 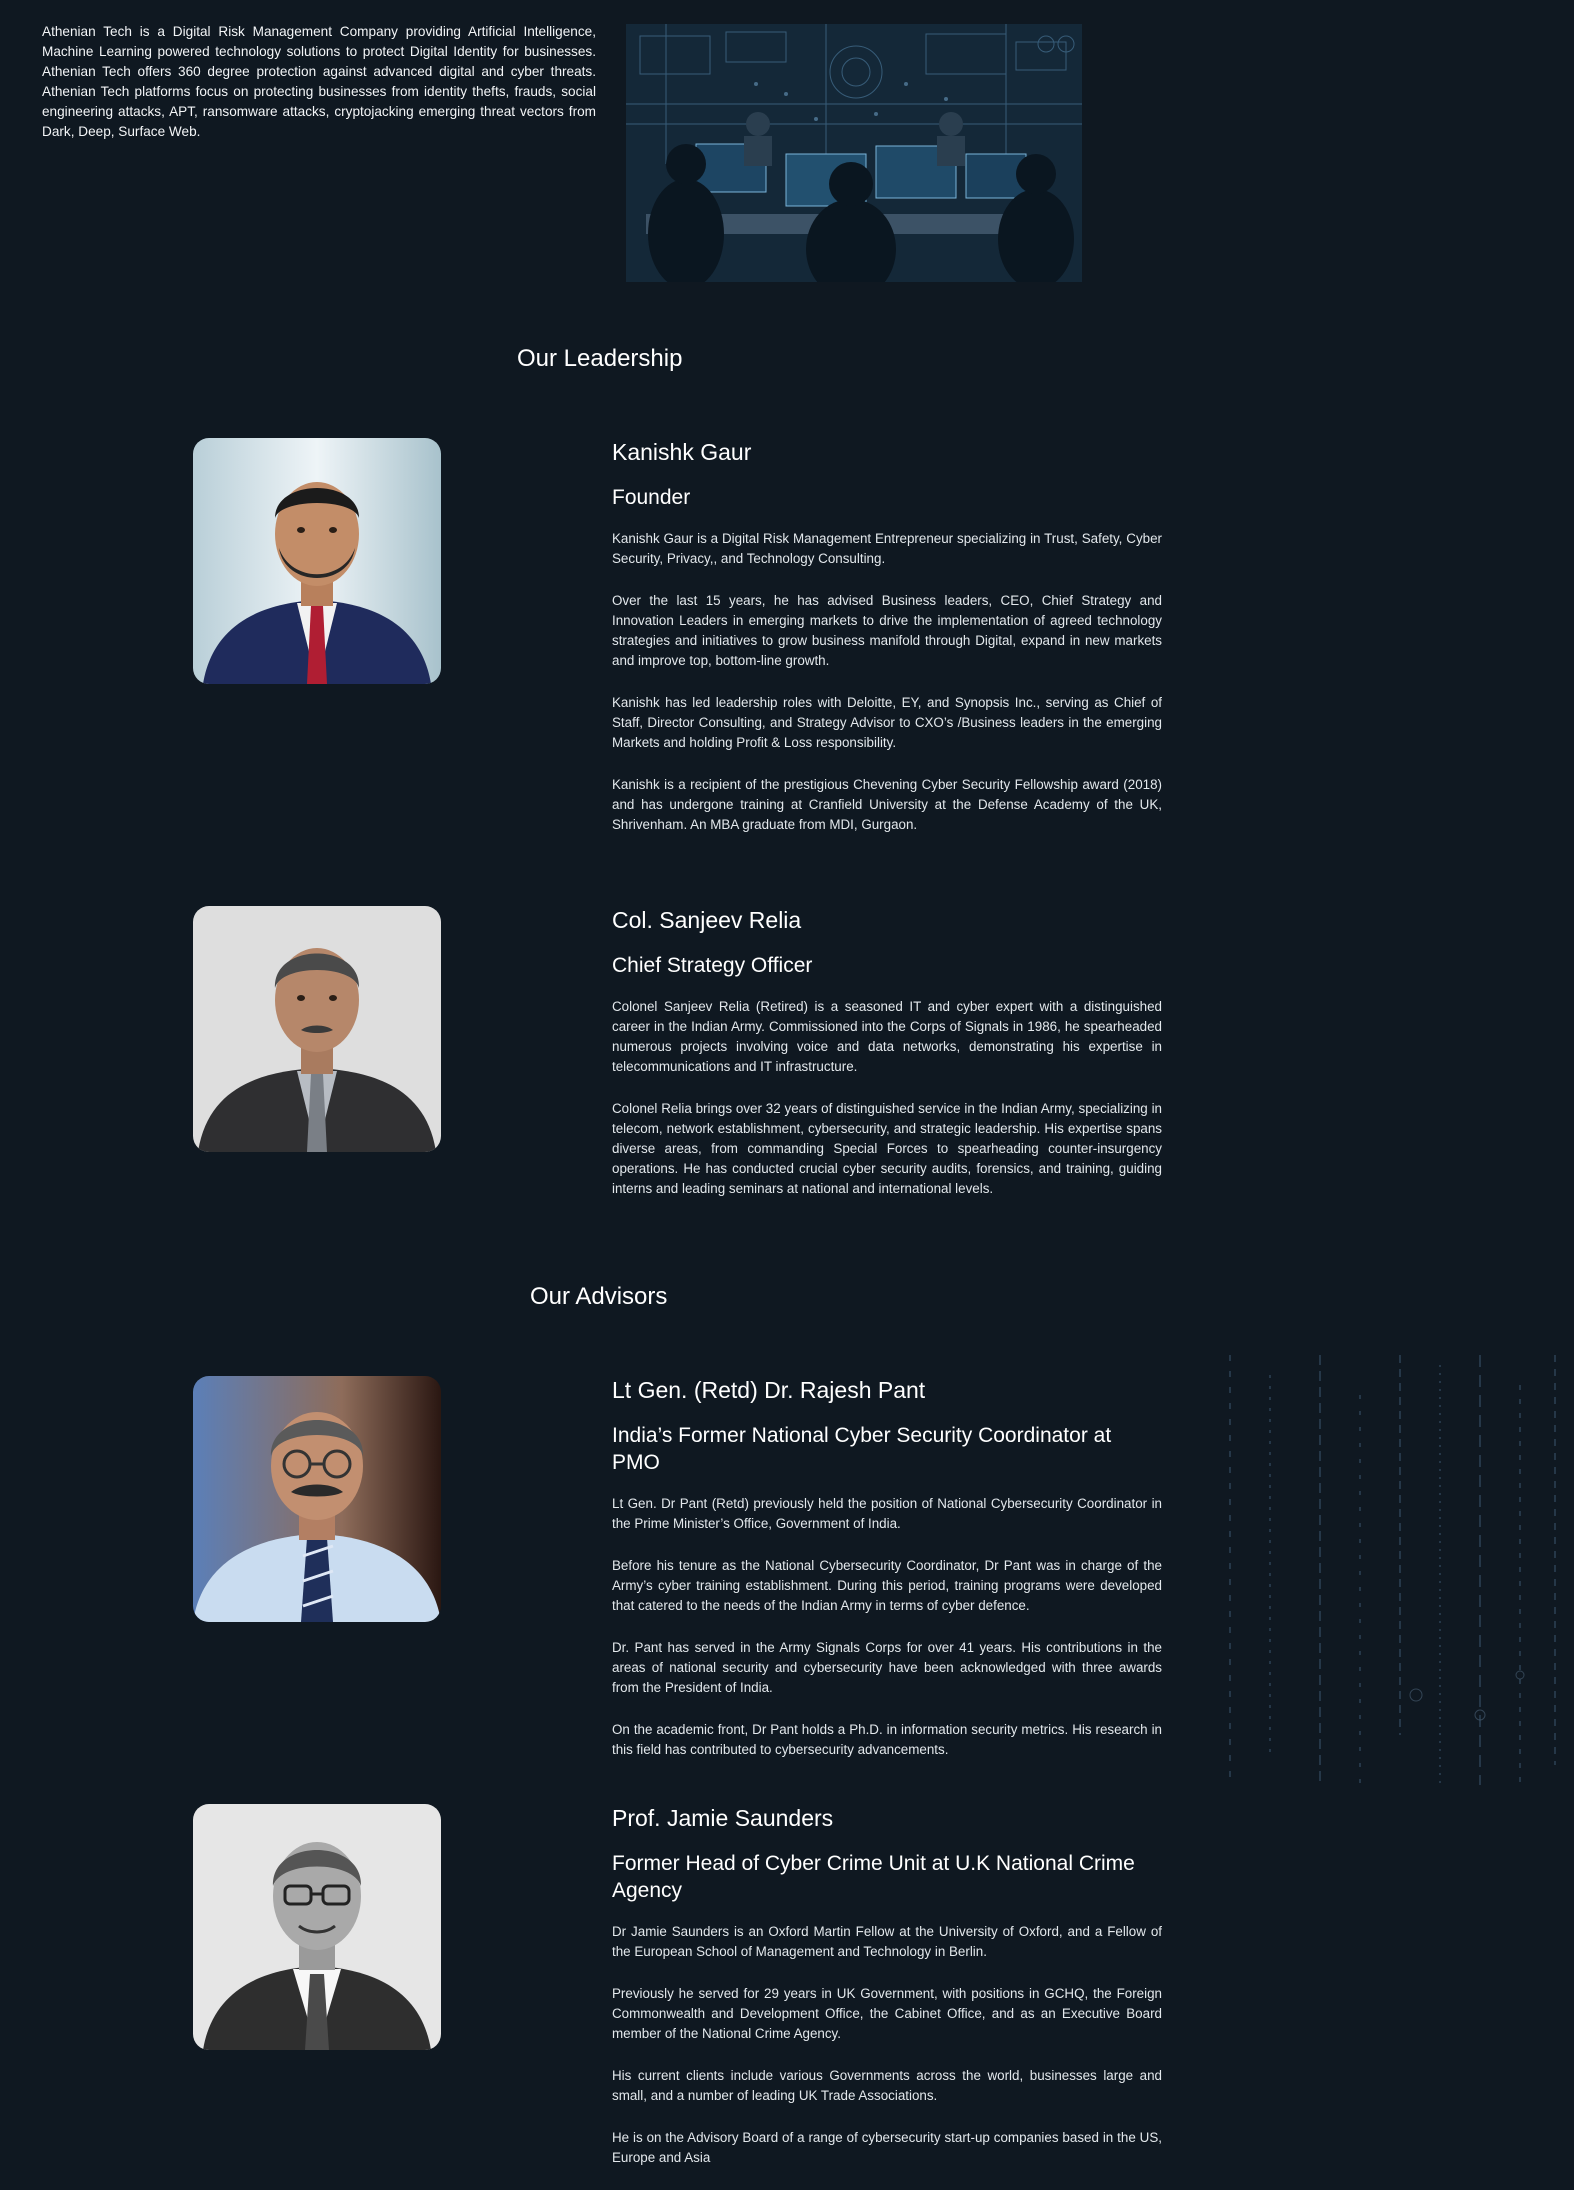 I want to click on leader-name: Col. Sanjeev Relia, so click(x=707, y=920).